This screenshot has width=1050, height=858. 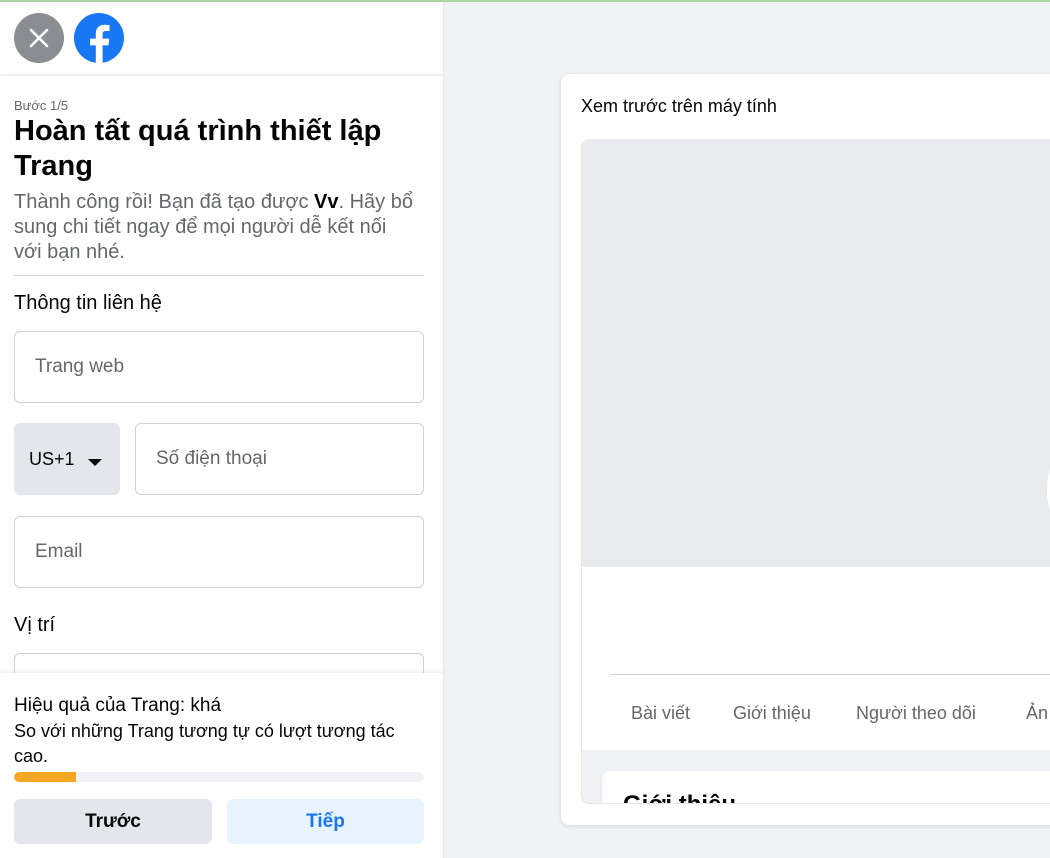 I want to click on performance-progress-bar, so click(x=219, y=777).